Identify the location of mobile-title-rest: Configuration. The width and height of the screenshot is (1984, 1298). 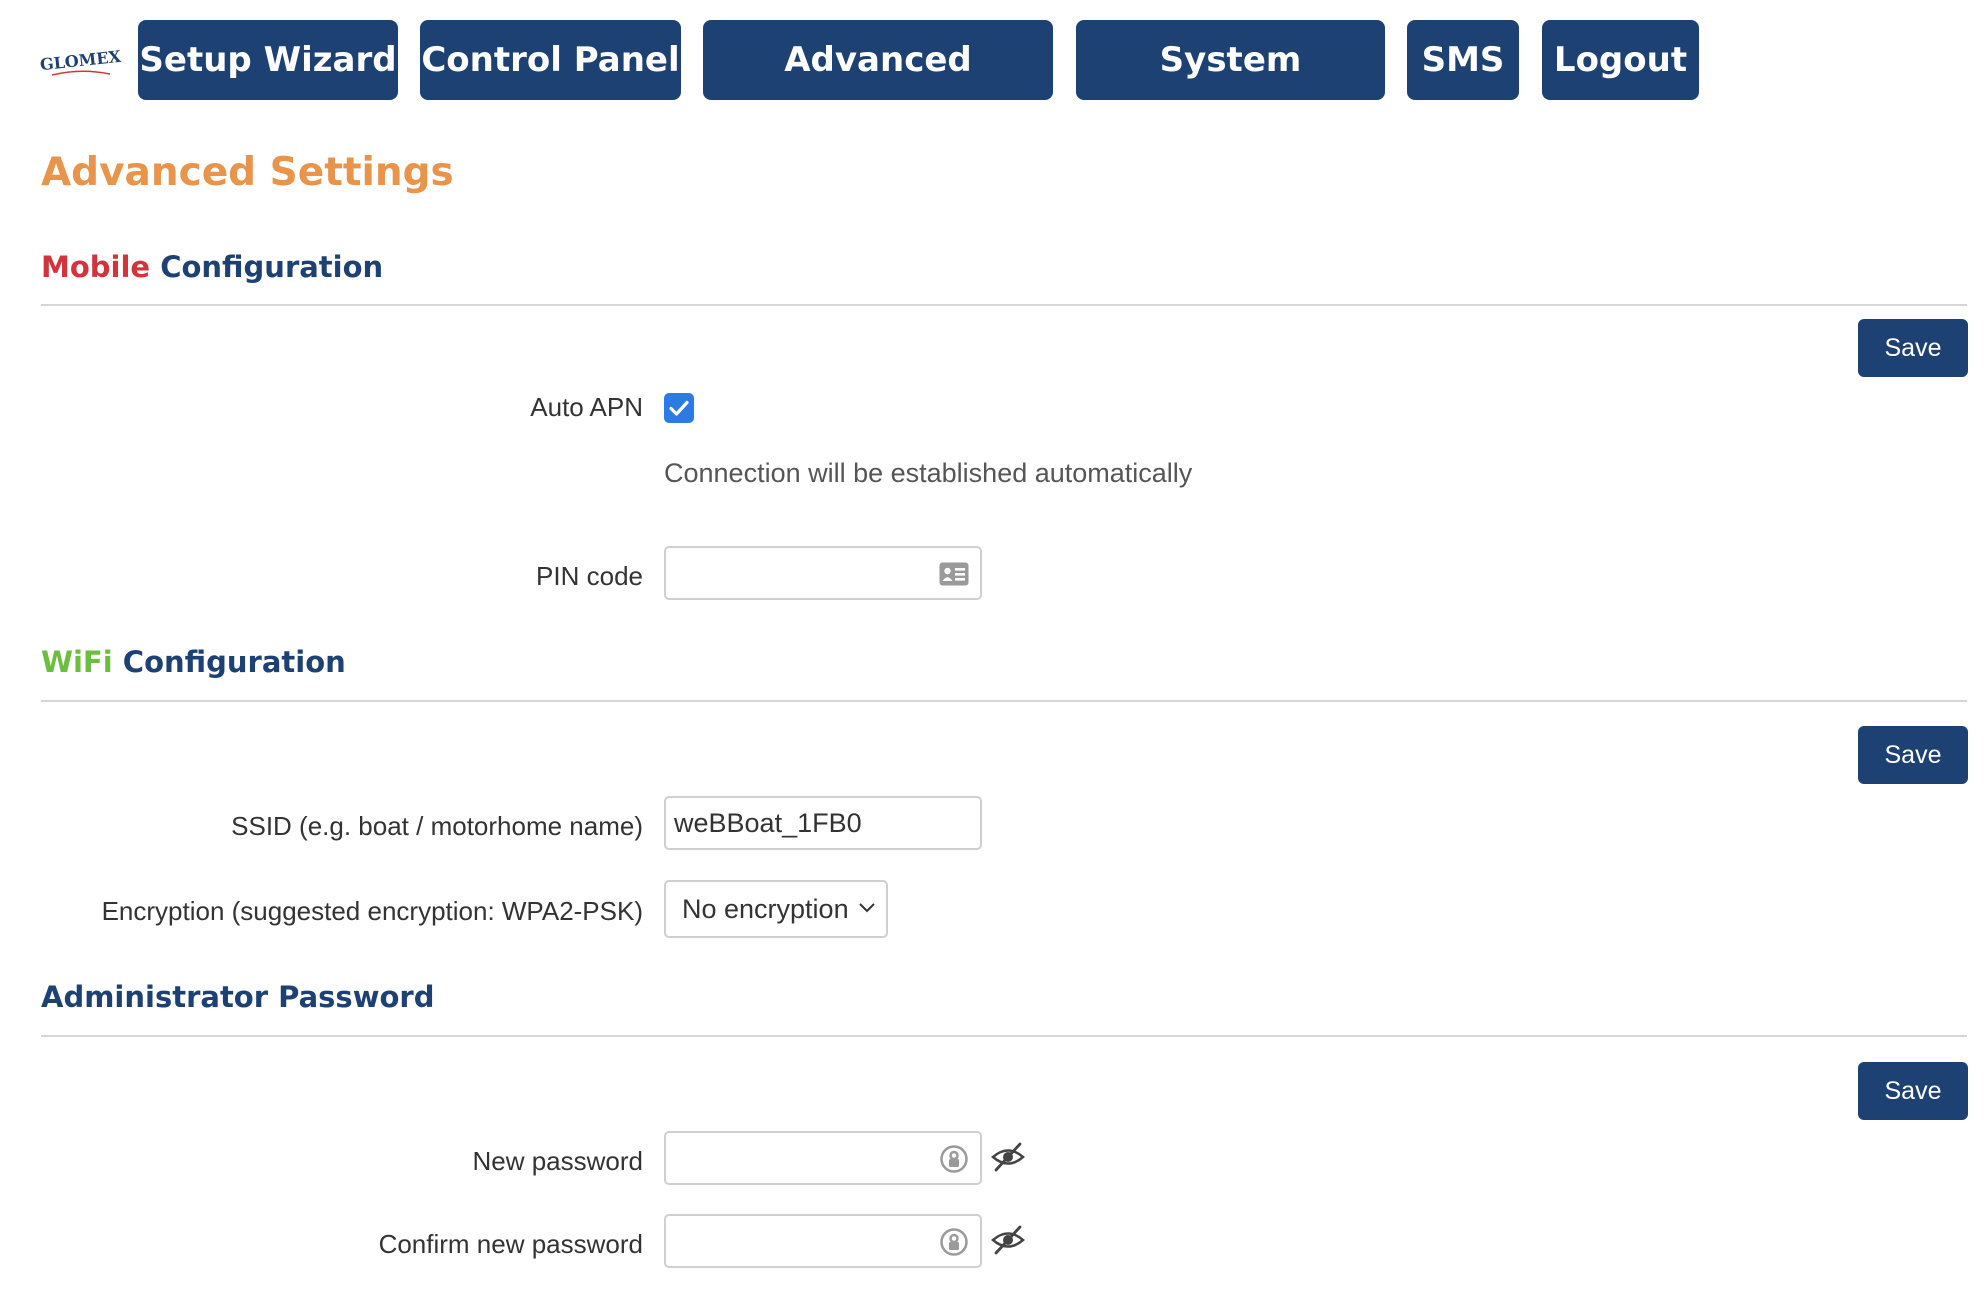
(267, 267).